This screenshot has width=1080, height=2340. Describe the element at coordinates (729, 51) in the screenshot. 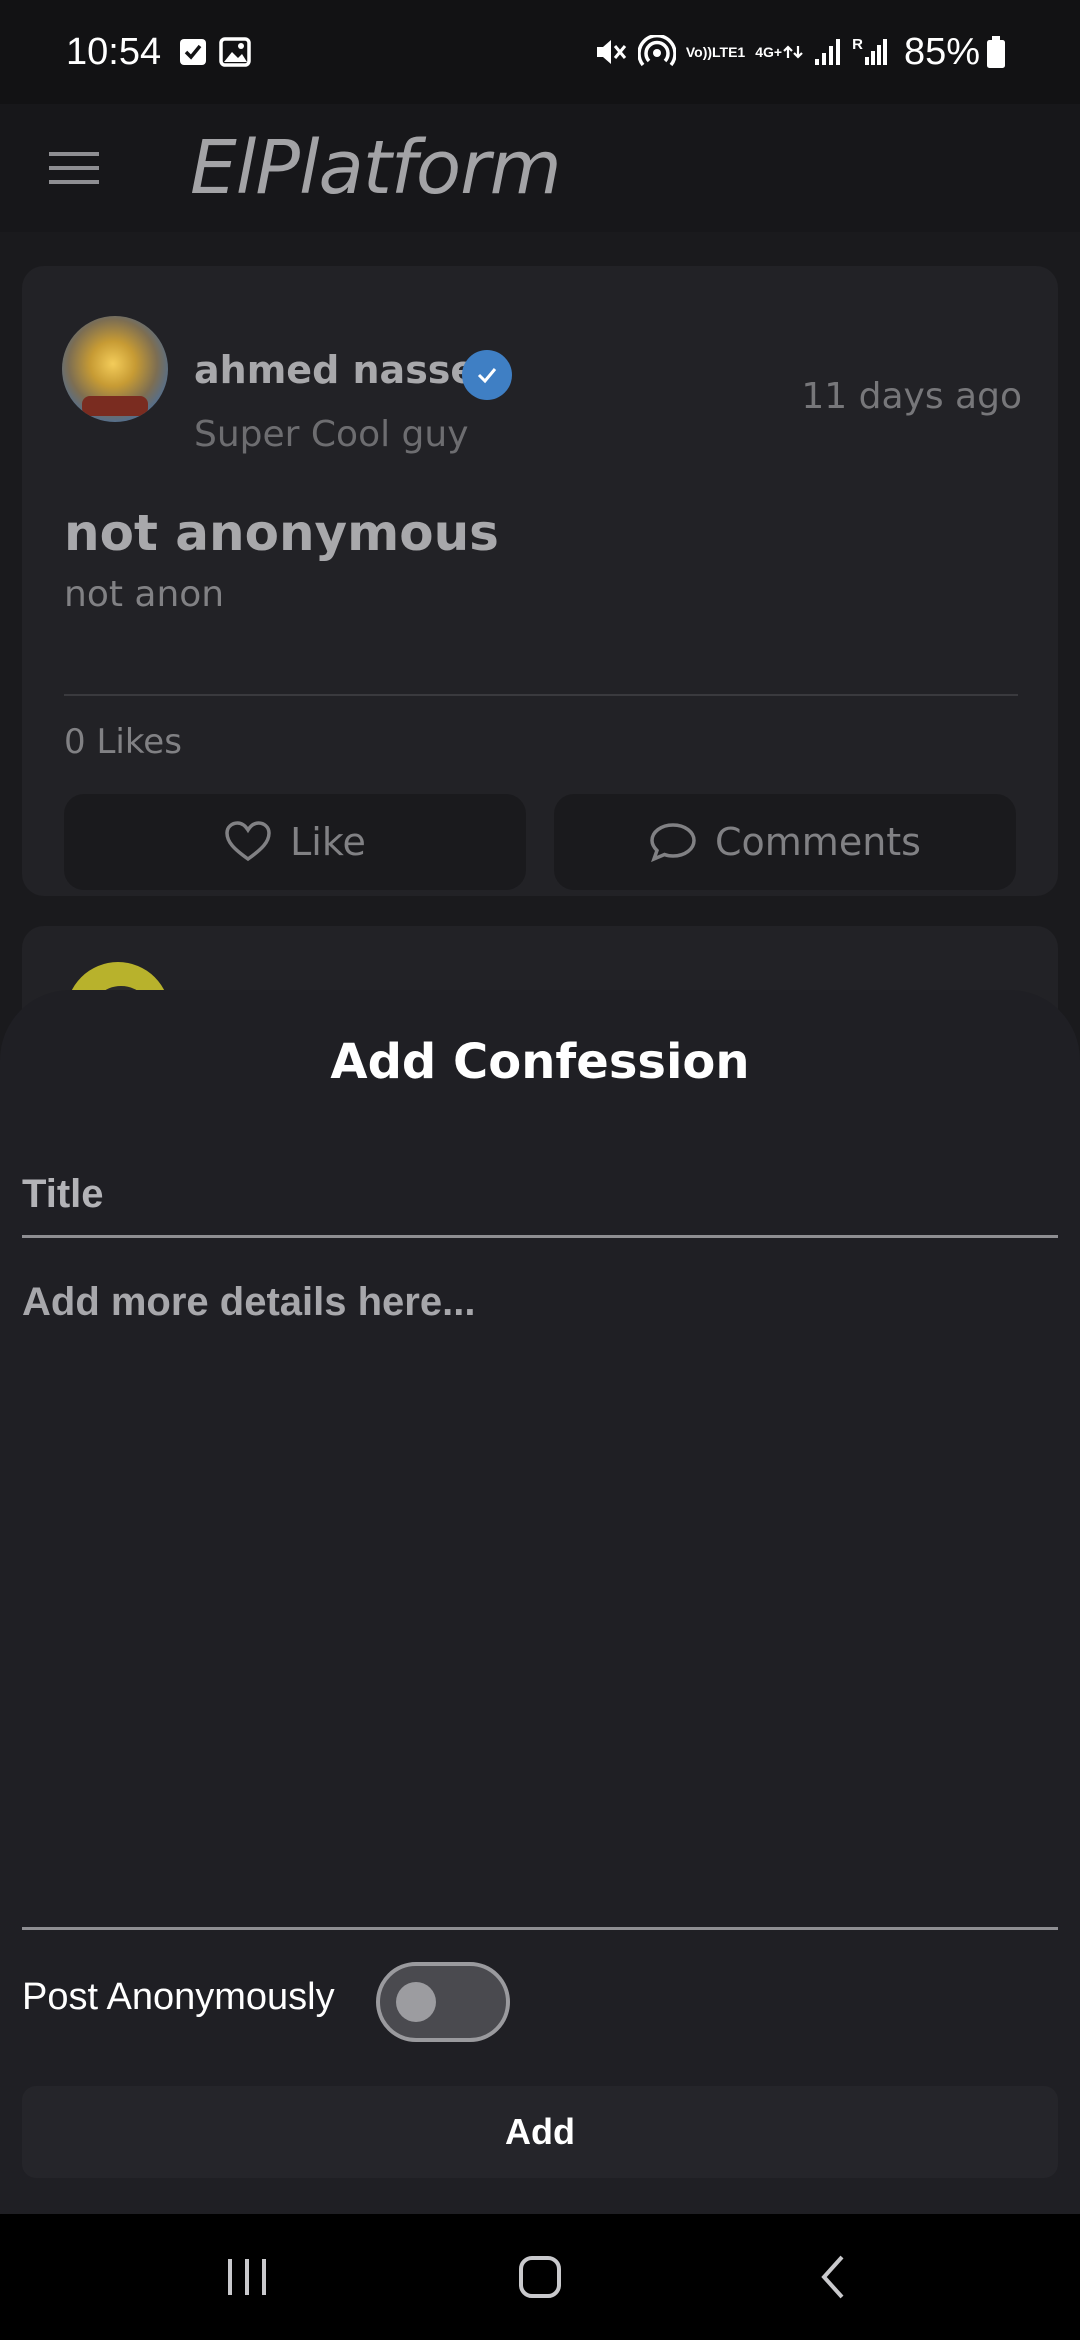

I see `volte-bottom-label: LTE1` at that location.